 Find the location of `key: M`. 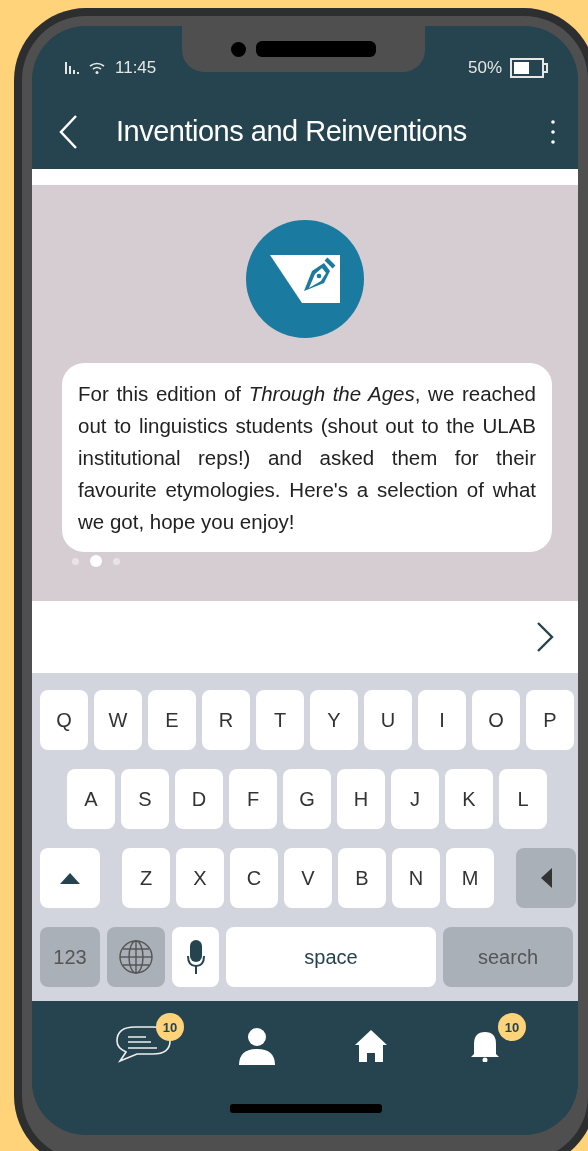

key: M is located at coordinates (470, 878).